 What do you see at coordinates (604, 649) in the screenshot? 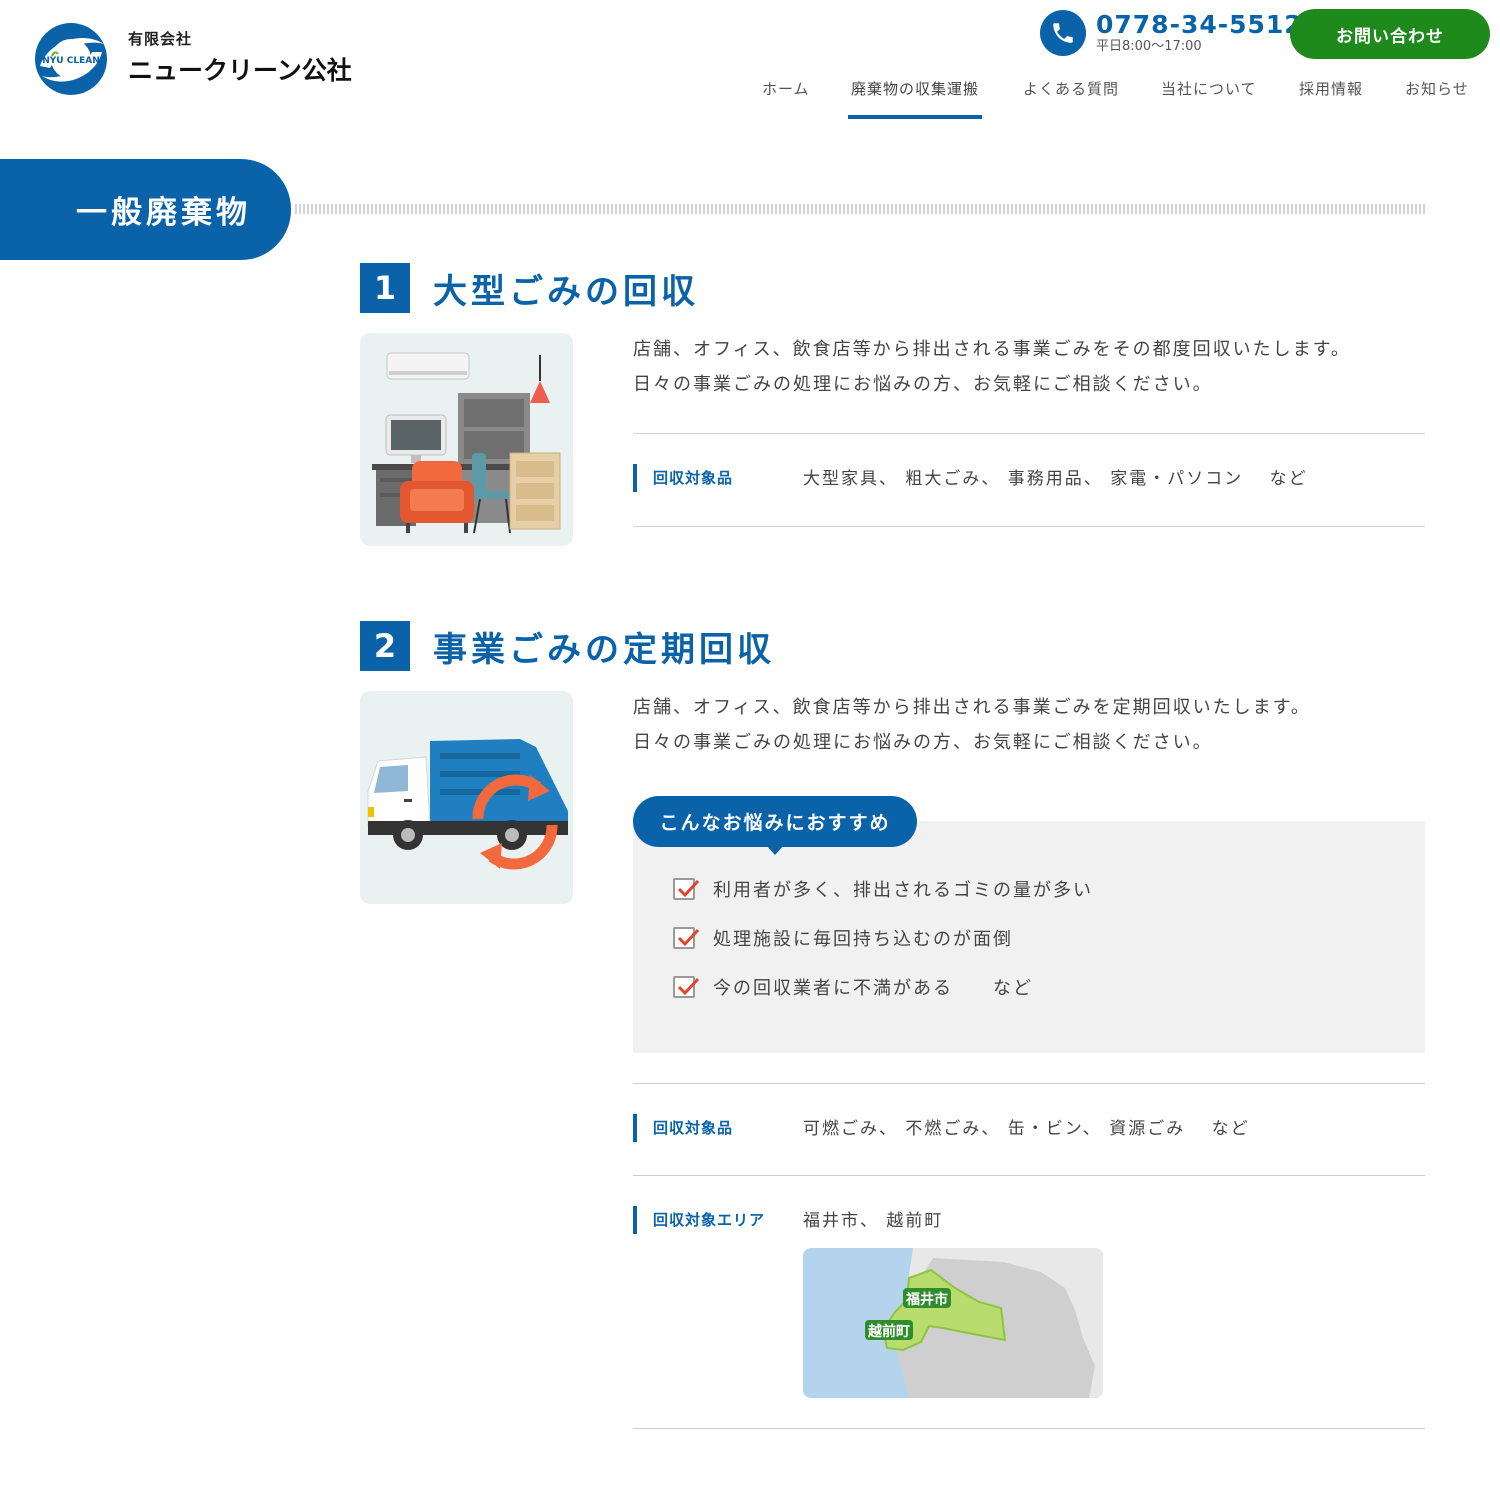
I see `item-heading: 事業ごみの定期回収` at bounding box center [604, 649].